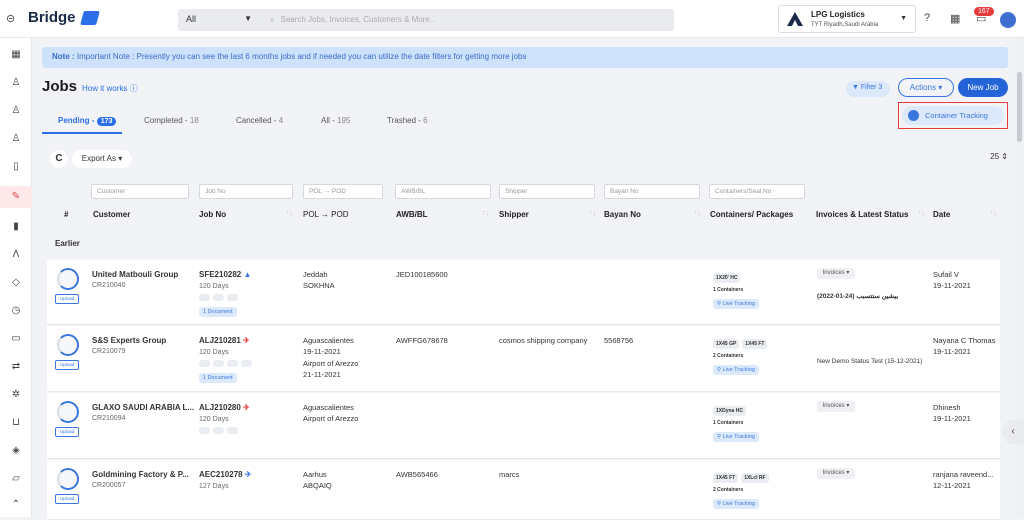 The height and width of the screenshot is (520, 1024). Describe the element at coordinates (1013, 432) in the screenshot. I see `chevron-left-icon: ‹` at that location.